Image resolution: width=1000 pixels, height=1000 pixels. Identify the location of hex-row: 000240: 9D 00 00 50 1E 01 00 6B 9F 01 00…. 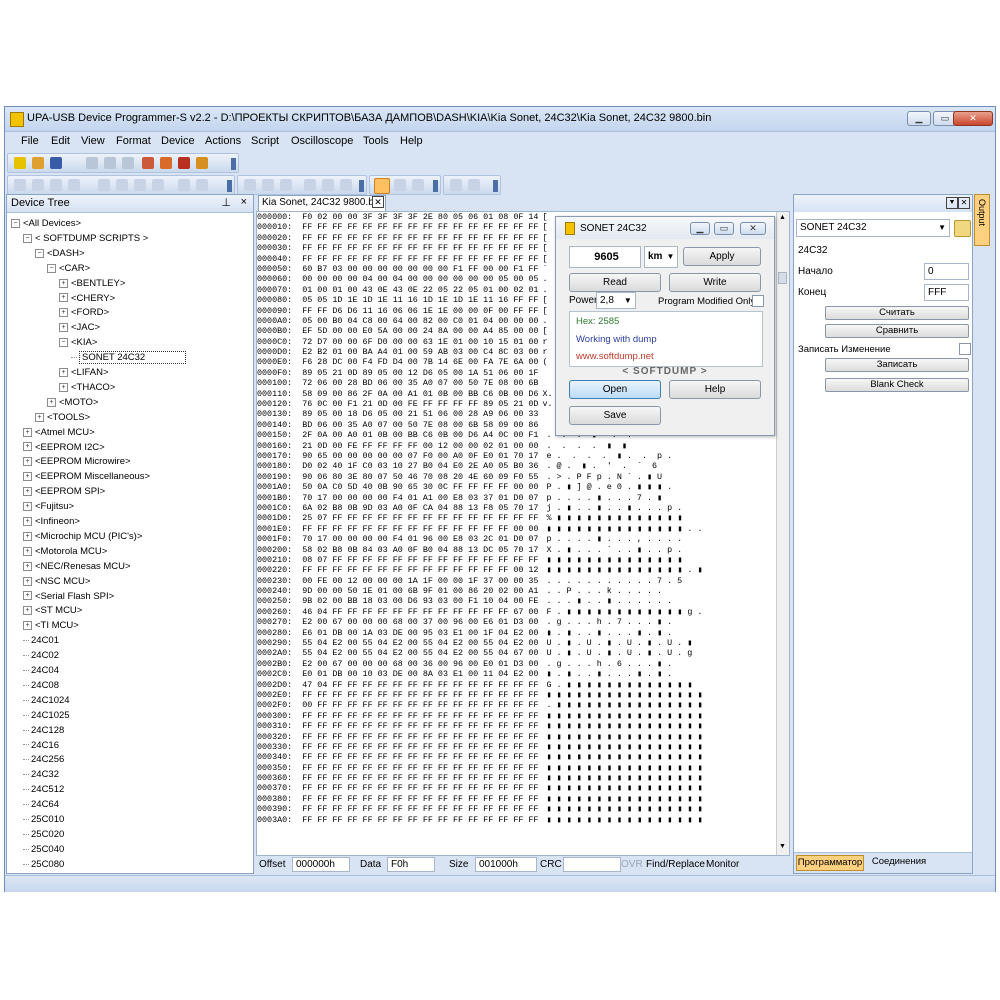
(522, 591).